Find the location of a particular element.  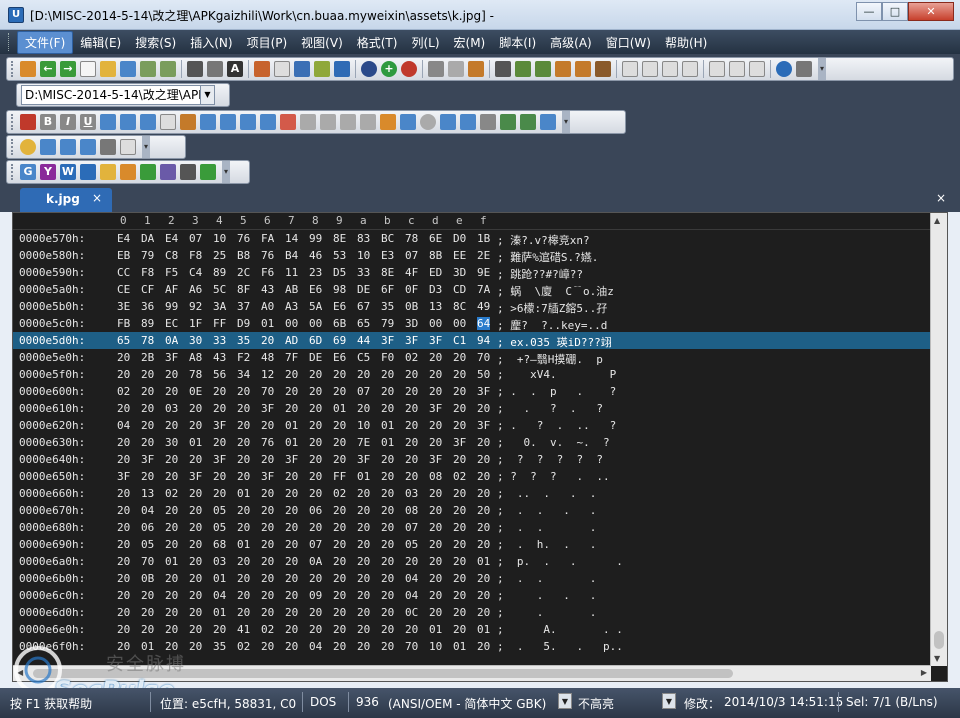

hex-byte: 36 is located at coordinates (147, 306).